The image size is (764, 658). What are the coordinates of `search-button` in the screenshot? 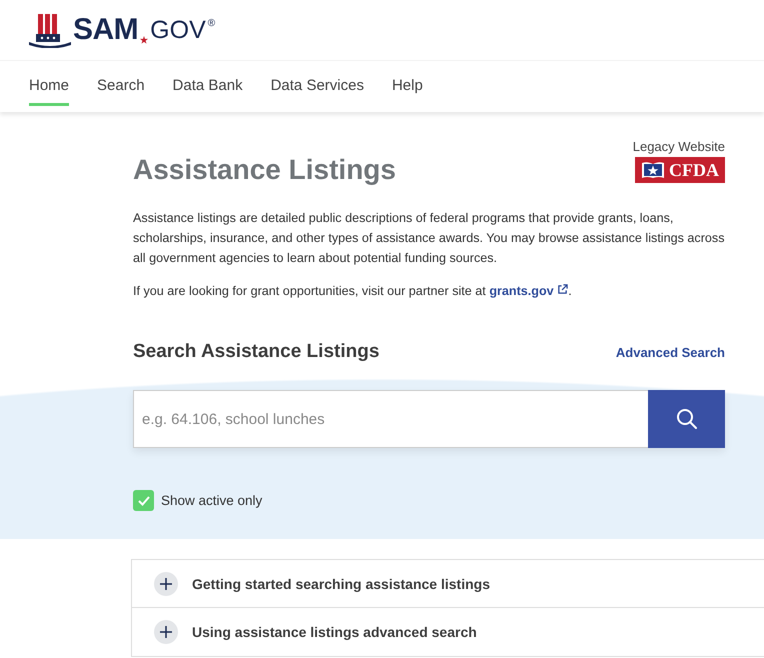 It's located at (686, 419).